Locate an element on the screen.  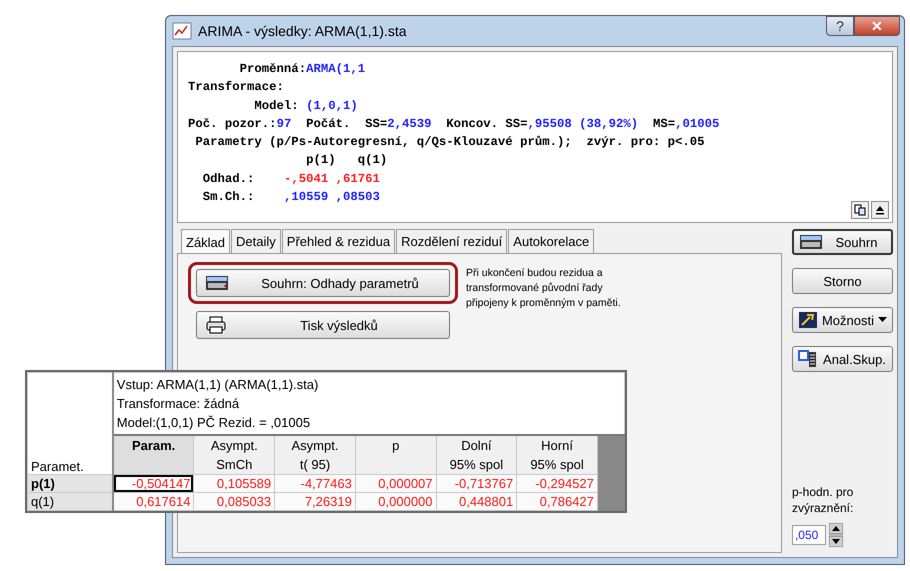
info-line: Vstup: ARMA(1,1) (ARMA(1,1).sta) is located at coordinates (218, 385).